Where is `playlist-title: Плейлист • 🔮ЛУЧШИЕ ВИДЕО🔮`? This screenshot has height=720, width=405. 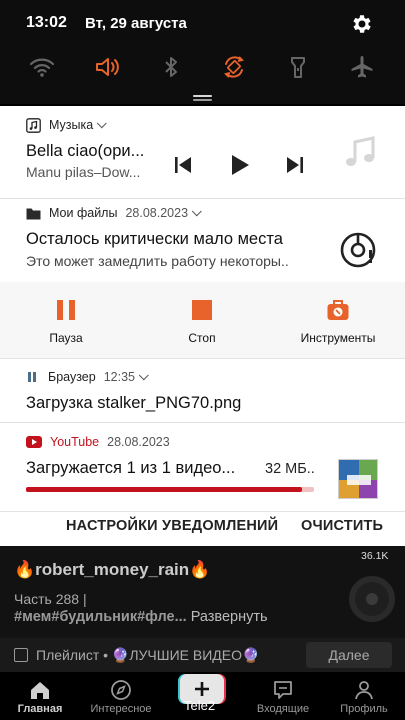
playlist-title: Плейлист • 🔮ЛУЧШИЕ ВИДЕО🔮 is located at coordinates (148, 655).